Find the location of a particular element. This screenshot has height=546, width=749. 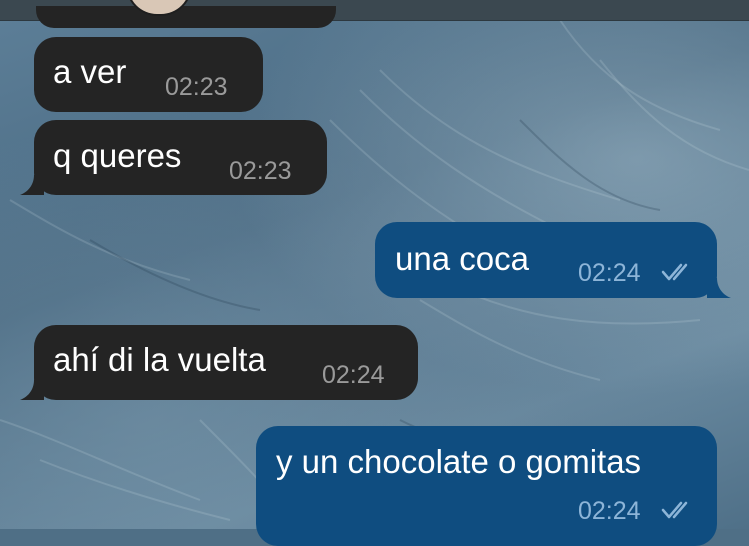

chat-header-bar is located at coordinates (374, 14).